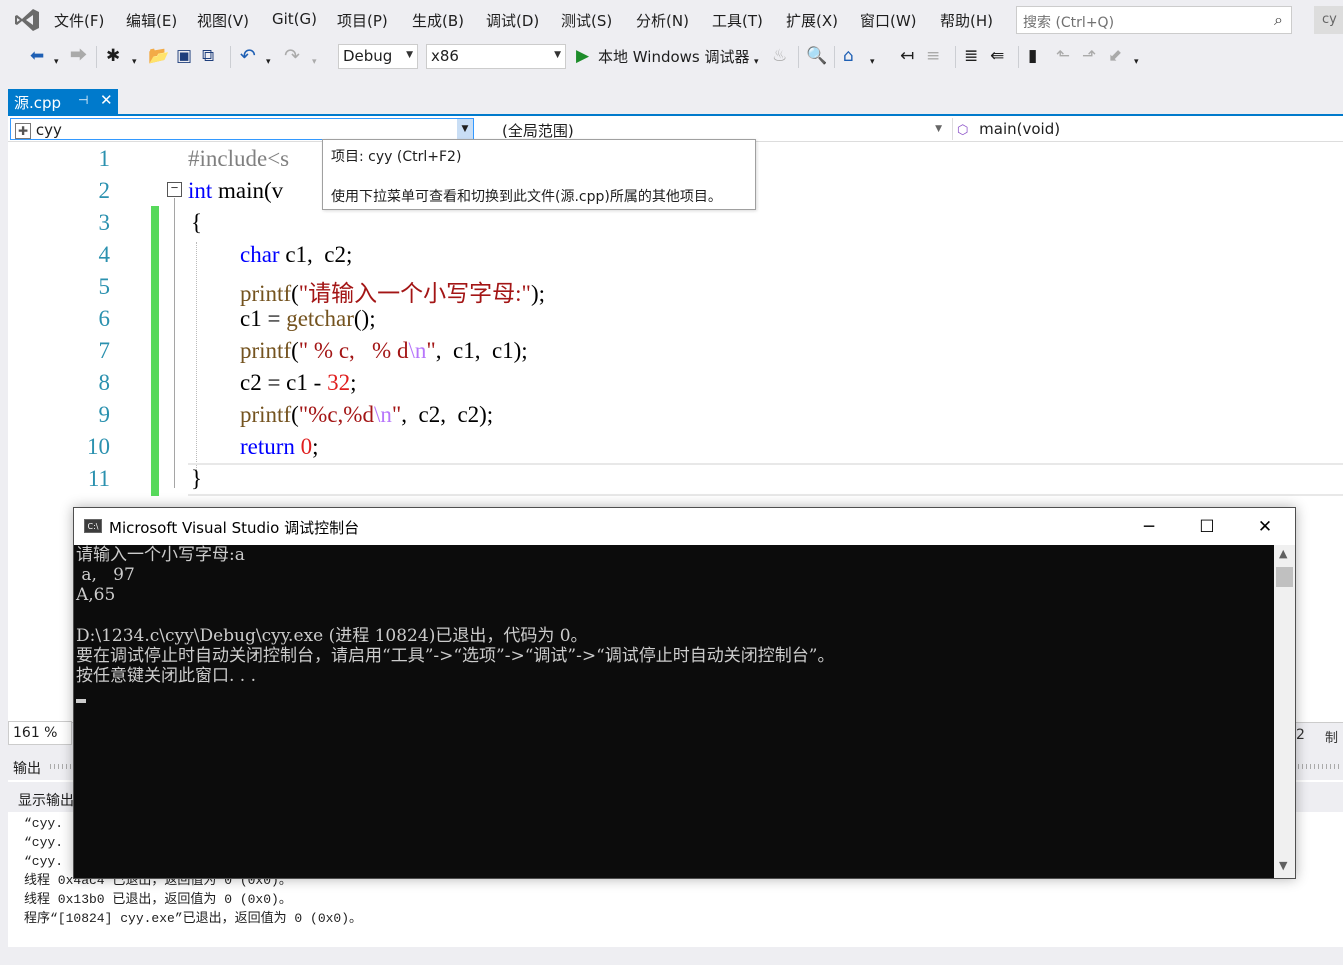 This screenshot has width=1343, height=965. Describe the element at coordinates (104, 382) in the screenshot. I see `line-number: 8` at that location.